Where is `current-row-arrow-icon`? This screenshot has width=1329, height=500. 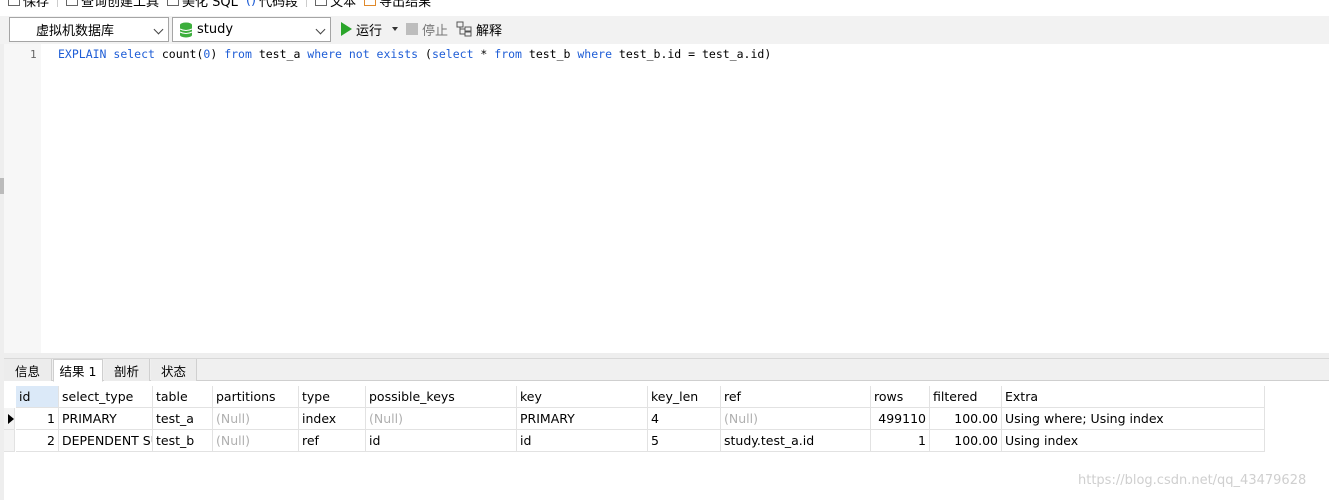
current-row-arrow-icon is located at coordinates (11, 419).